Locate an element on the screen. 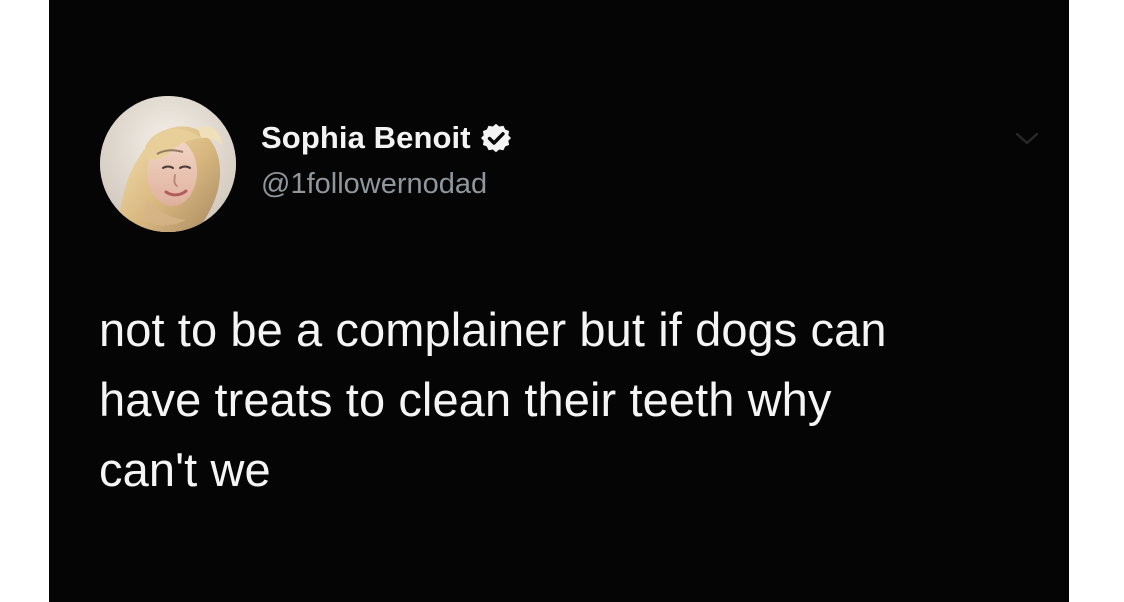 This screenshot has width=1124, height=602. tweet-header: Sophia Benoit @1followernodad is located at coordinates (476, 164).